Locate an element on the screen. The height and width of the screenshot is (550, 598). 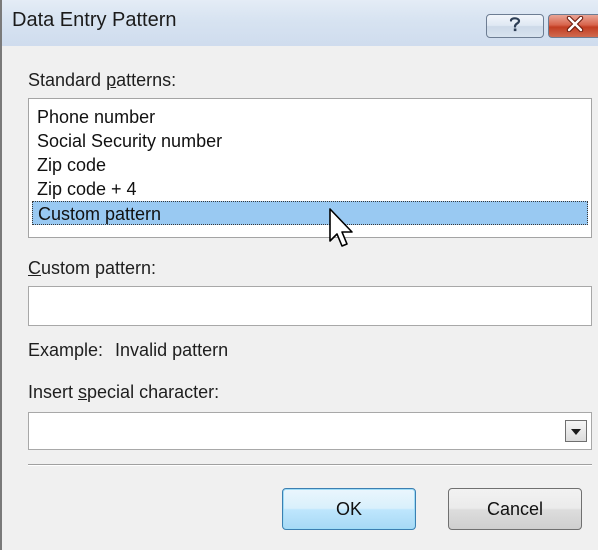
chevron-down-icon is located at coordinates (576, 431).